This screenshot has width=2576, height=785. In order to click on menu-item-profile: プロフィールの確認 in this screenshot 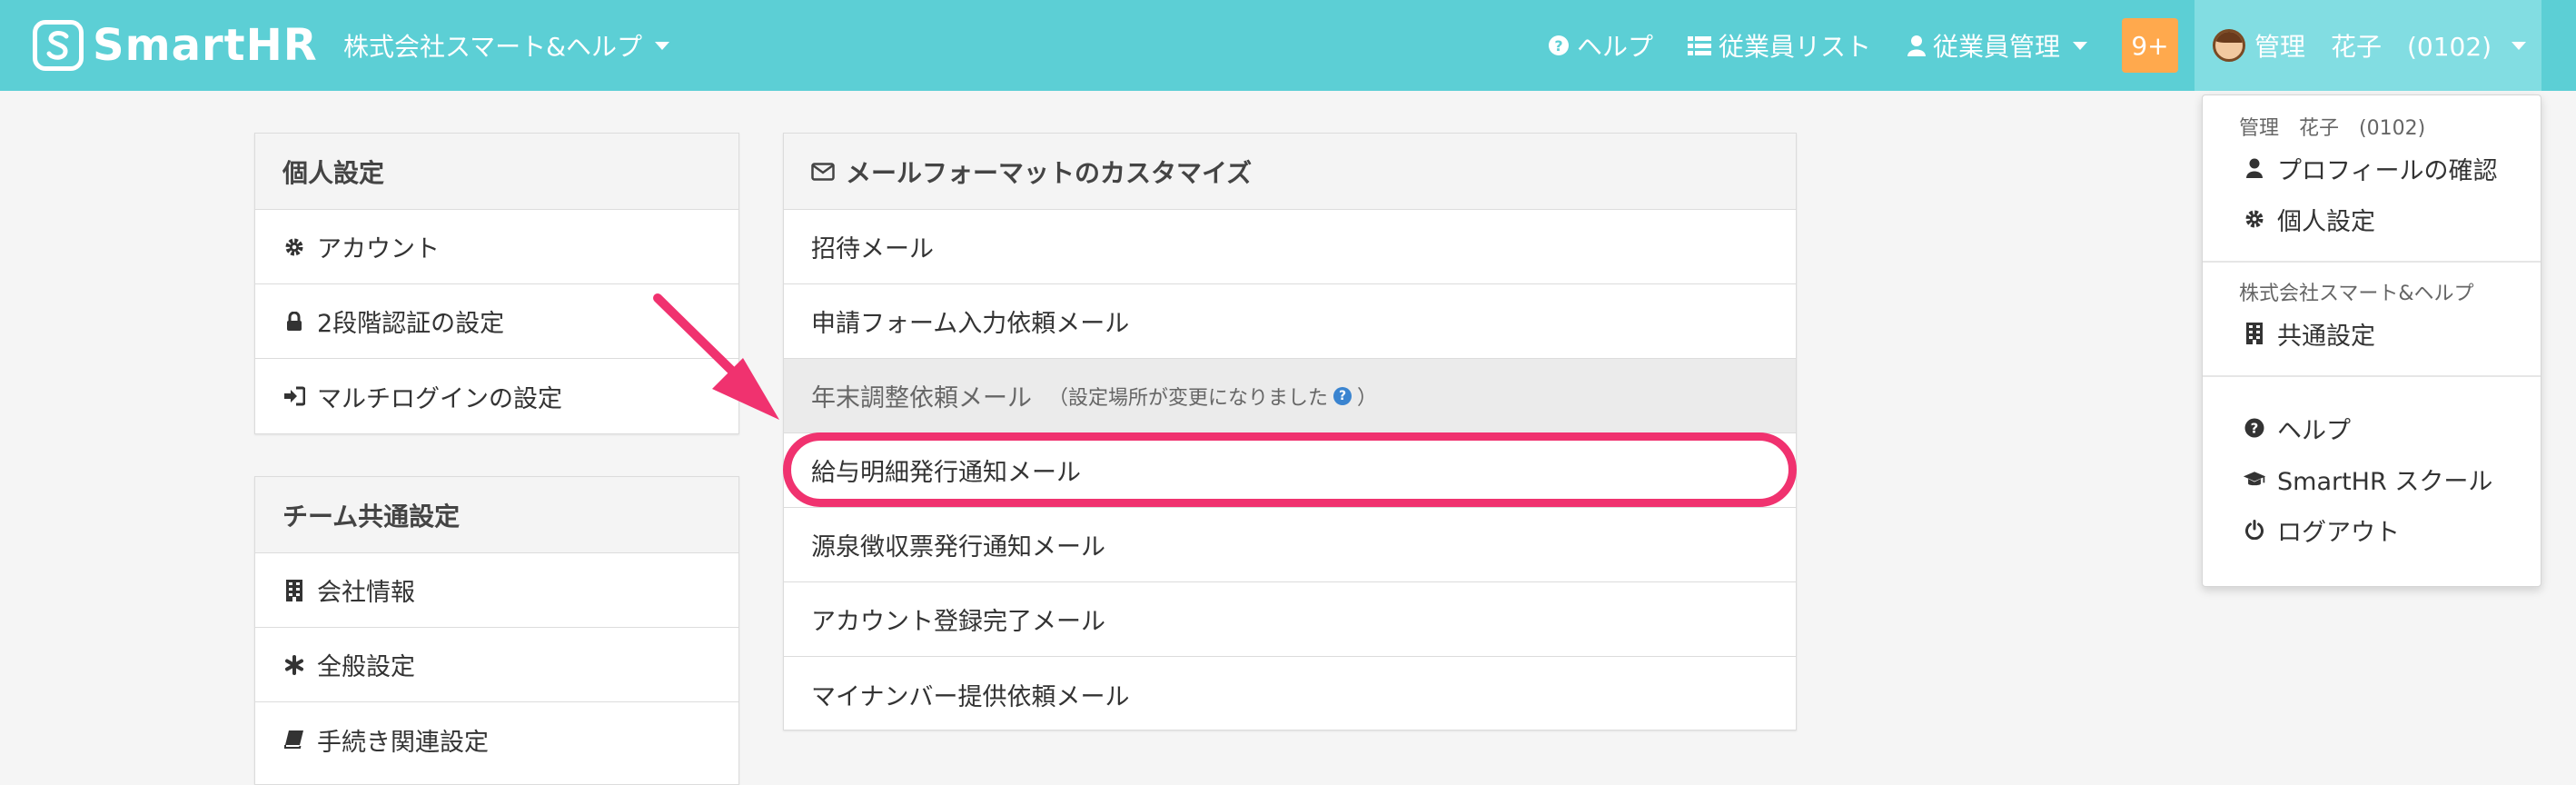, I will do `click(2372, 168)`.